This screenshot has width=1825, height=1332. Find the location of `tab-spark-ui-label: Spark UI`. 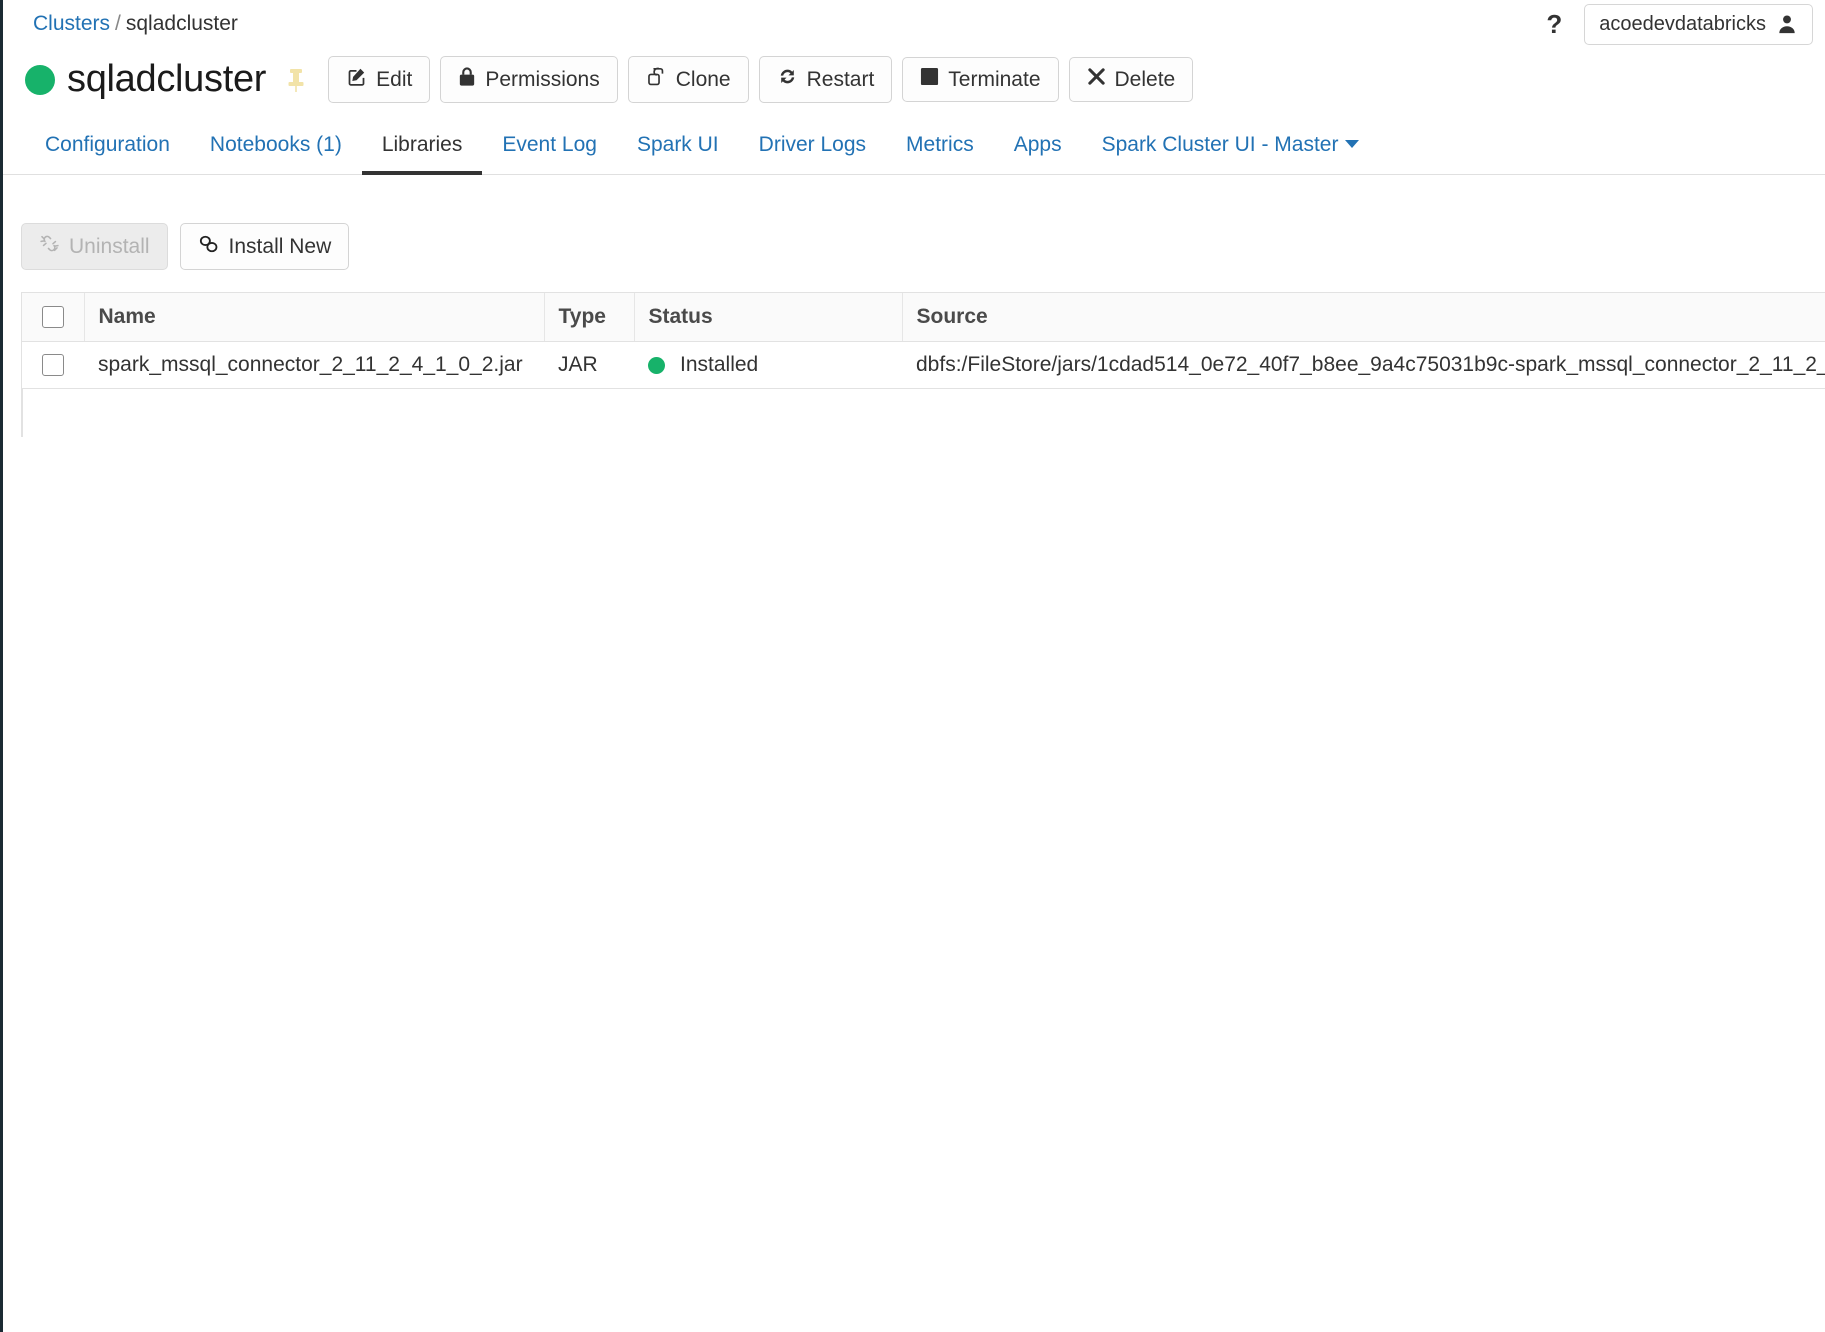

tab-spark-ui-label: Spark UI is located at coordinates (677, 145).